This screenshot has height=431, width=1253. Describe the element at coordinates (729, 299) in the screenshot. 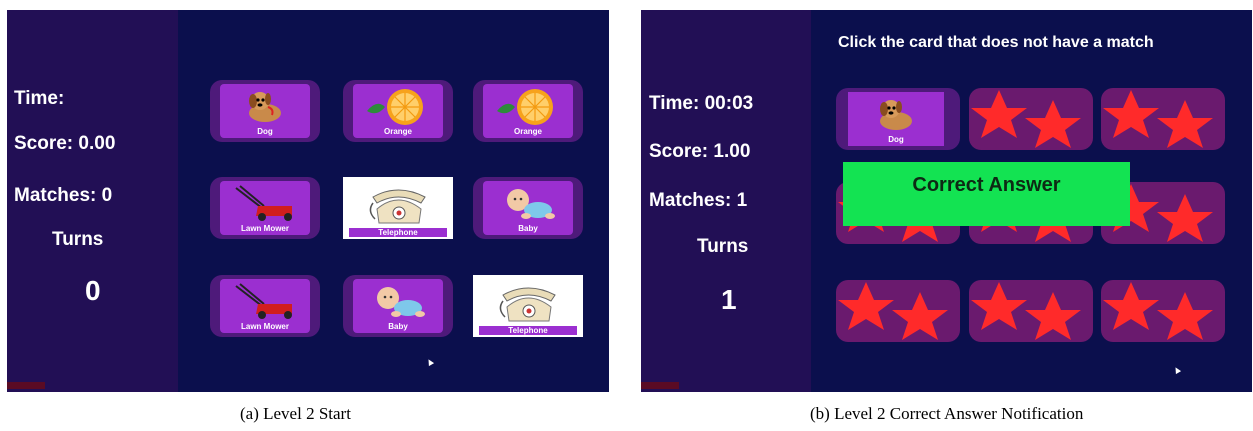

I see `turns-value: 1` at that location.